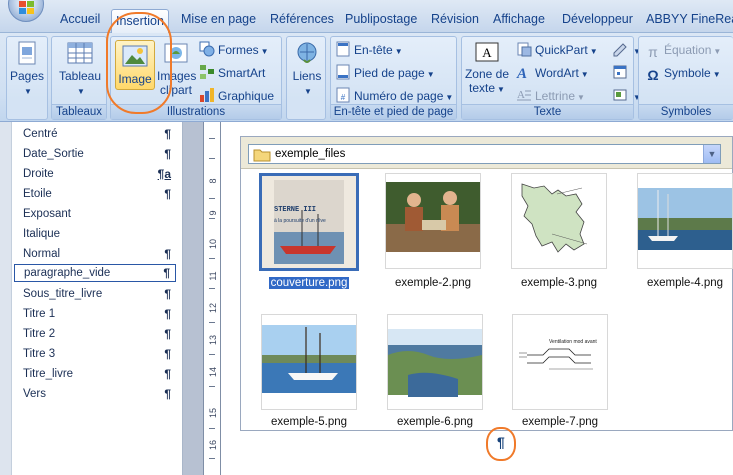 The image size is (733, 475). Describe the element at coordinates (95, 354) in the screenshot. I see `style-row: Titre 3 ¶` at that location.